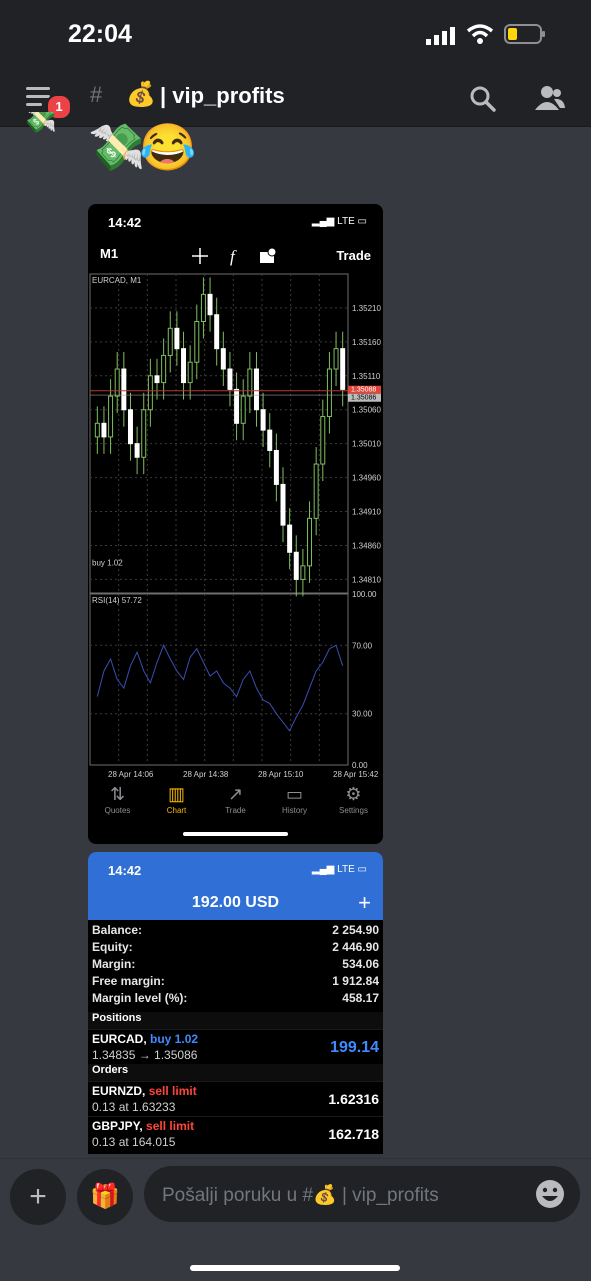 The height and width of the screenshot is (1281, 591). I want to click on function-icon: f, so click(233, 256).